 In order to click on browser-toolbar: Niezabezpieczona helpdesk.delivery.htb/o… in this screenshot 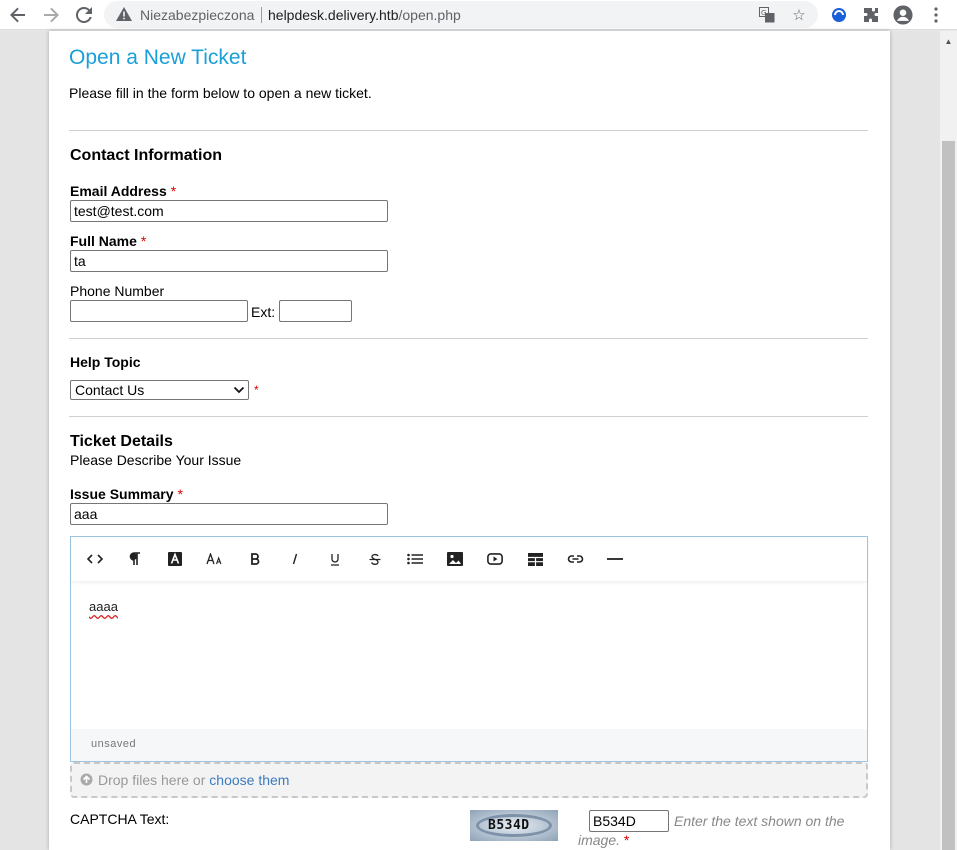, I will do `click(478, 15)`.